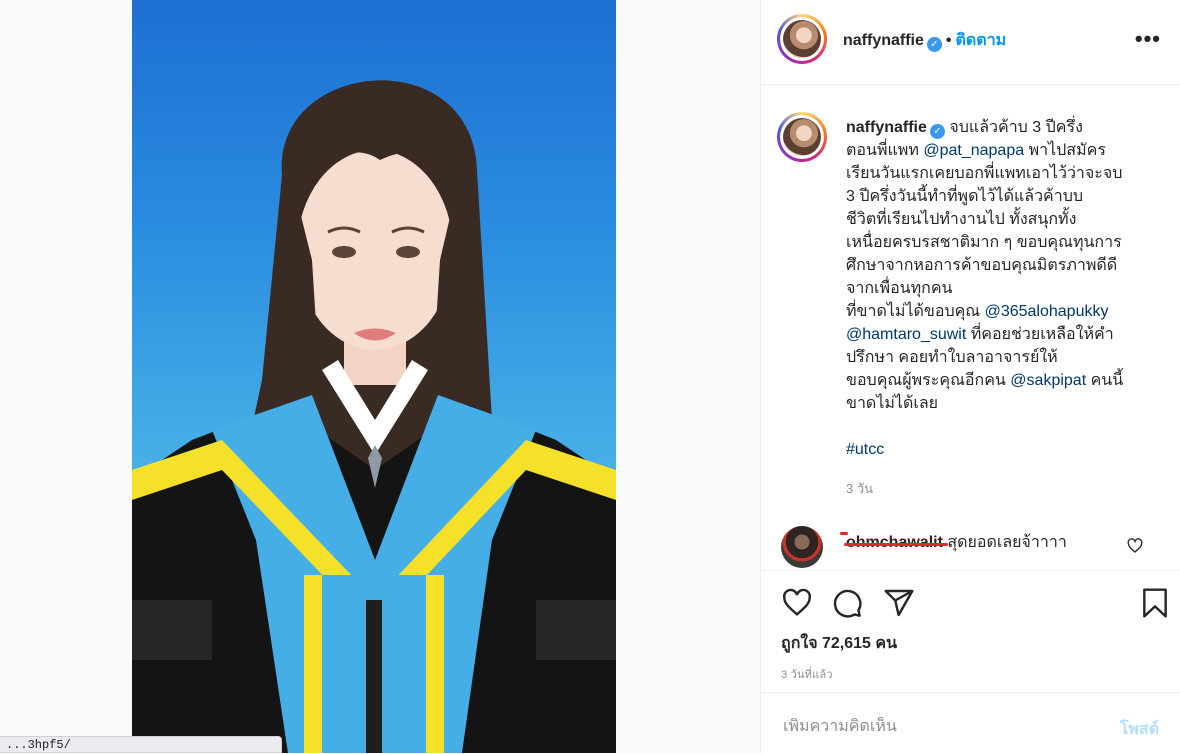 The height and width of the screenshot is (754, 1180). I want to click on more-options-icon: •••, so click(1148, 39).